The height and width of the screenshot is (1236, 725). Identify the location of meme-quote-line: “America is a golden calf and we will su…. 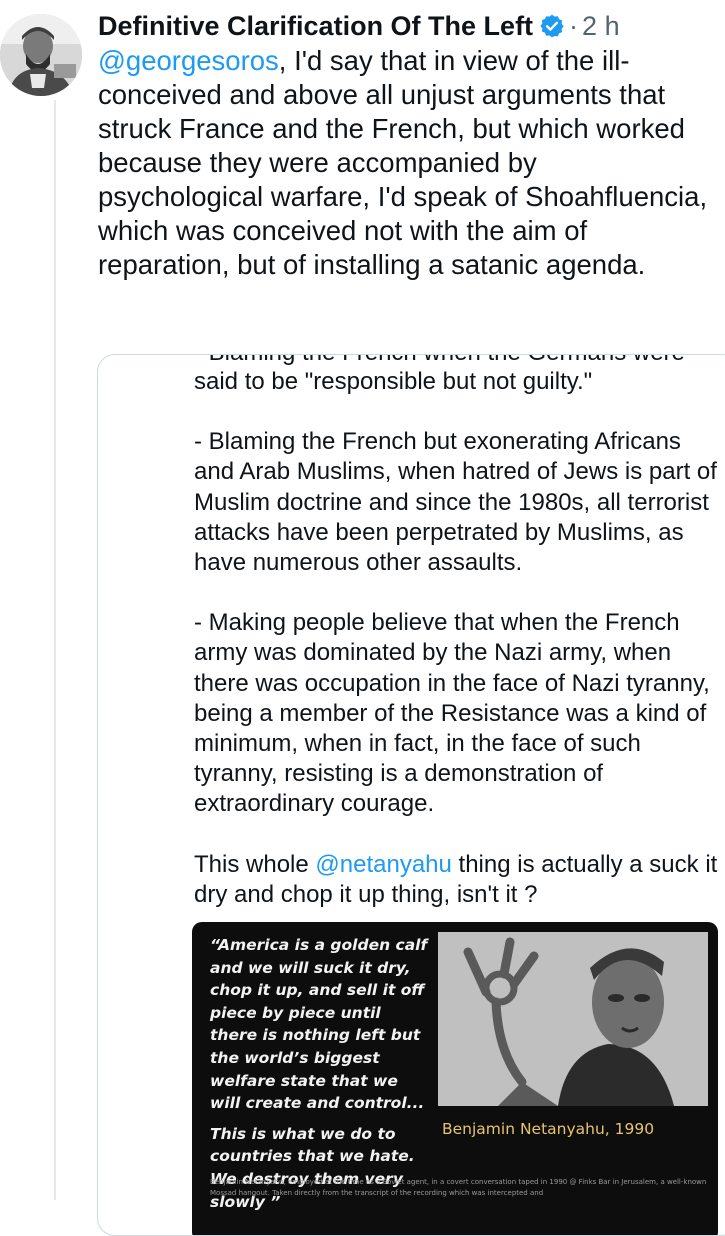
(319, 1024).